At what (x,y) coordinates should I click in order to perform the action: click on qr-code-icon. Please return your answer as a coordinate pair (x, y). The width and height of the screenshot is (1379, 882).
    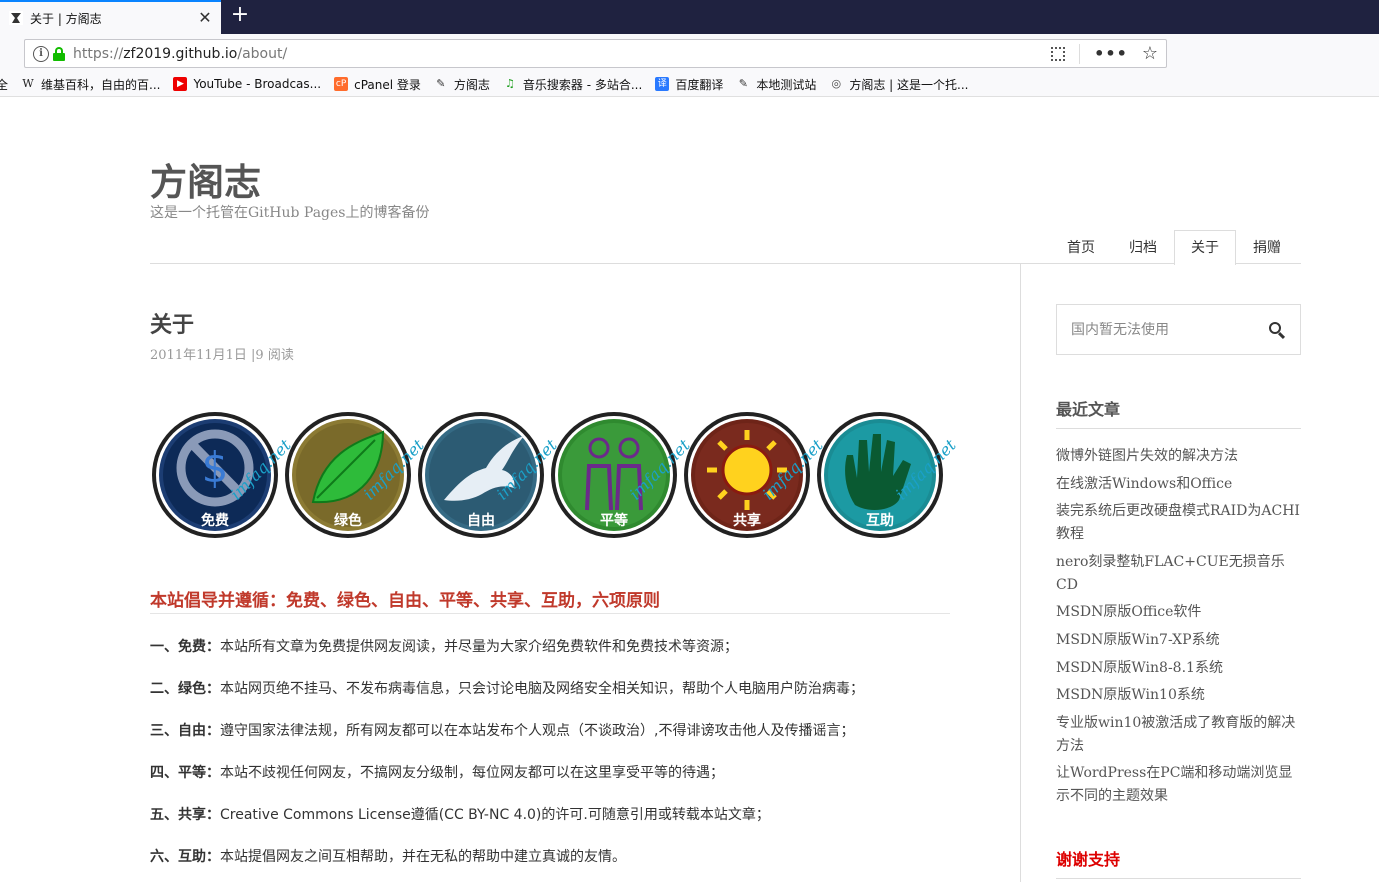
    Looking at the image, I should click on (1058, 53).